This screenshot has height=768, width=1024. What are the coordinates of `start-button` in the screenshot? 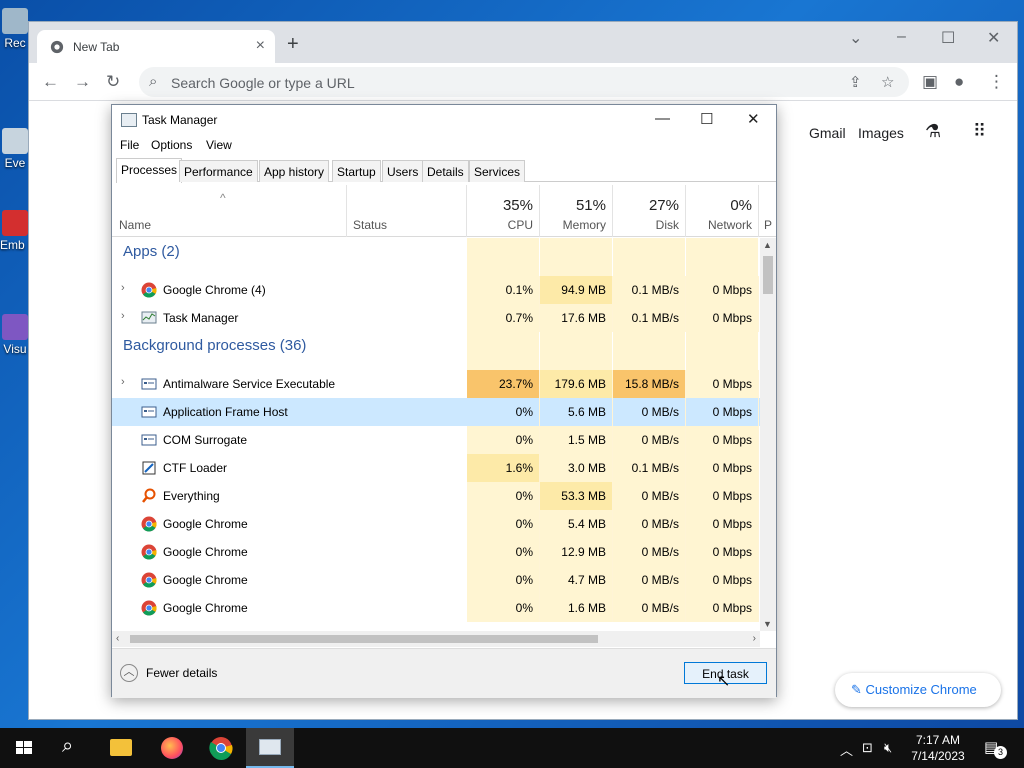 It's located at (24, 748).